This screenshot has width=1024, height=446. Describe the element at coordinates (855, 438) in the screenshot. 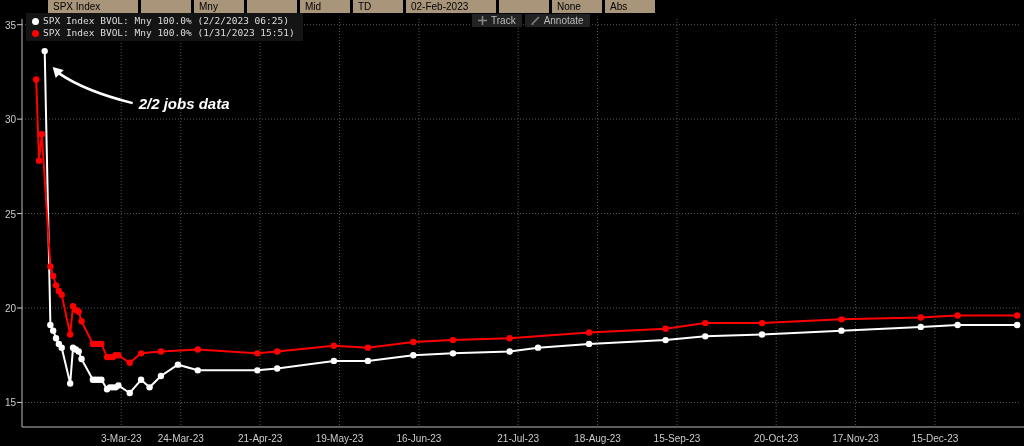

I see `x-axis-label: 17-Nov-23` at that location.